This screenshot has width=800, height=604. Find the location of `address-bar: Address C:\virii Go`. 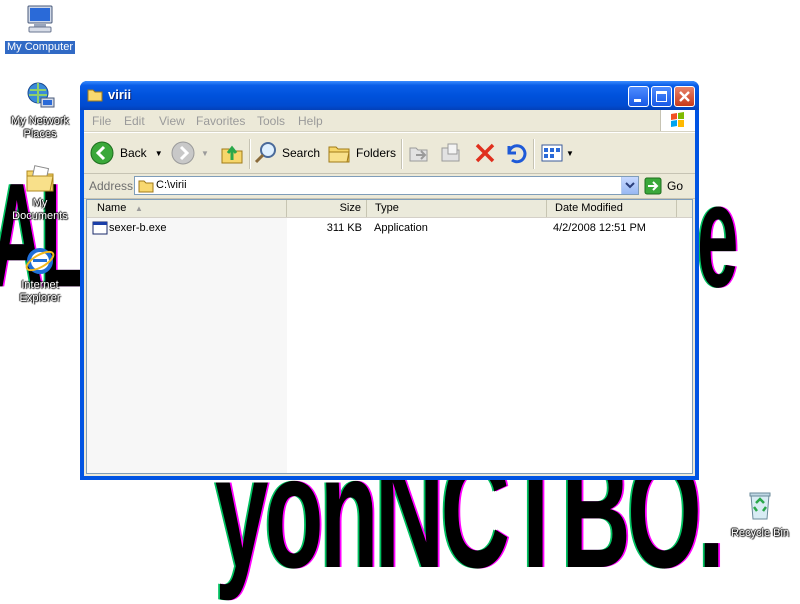

address-bar: Address C:\virii Go is located at coordinates (389, 186).